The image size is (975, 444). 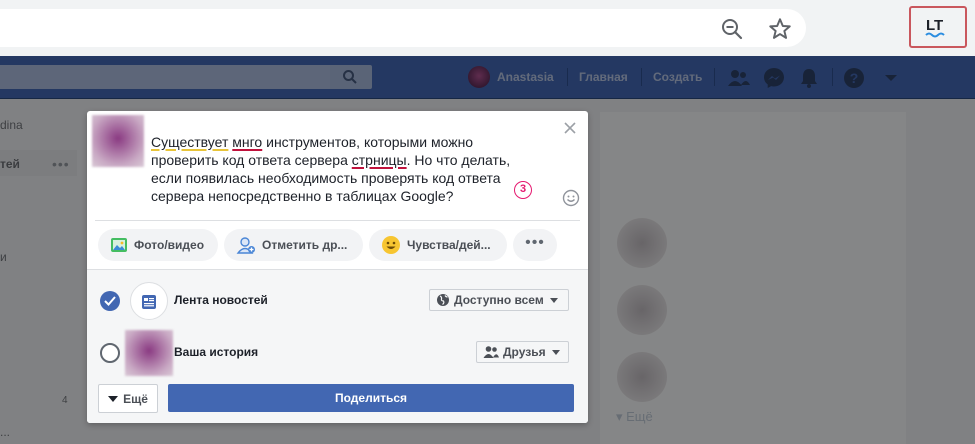 I want to click on spelling-error: мнго, so click(x=247, y=142).